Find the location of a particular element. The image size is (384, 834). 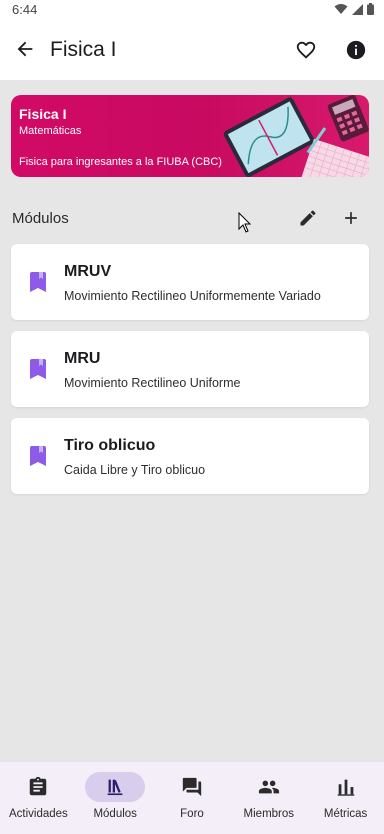

nav-label: Métricas is located at coordinates (345, 814).